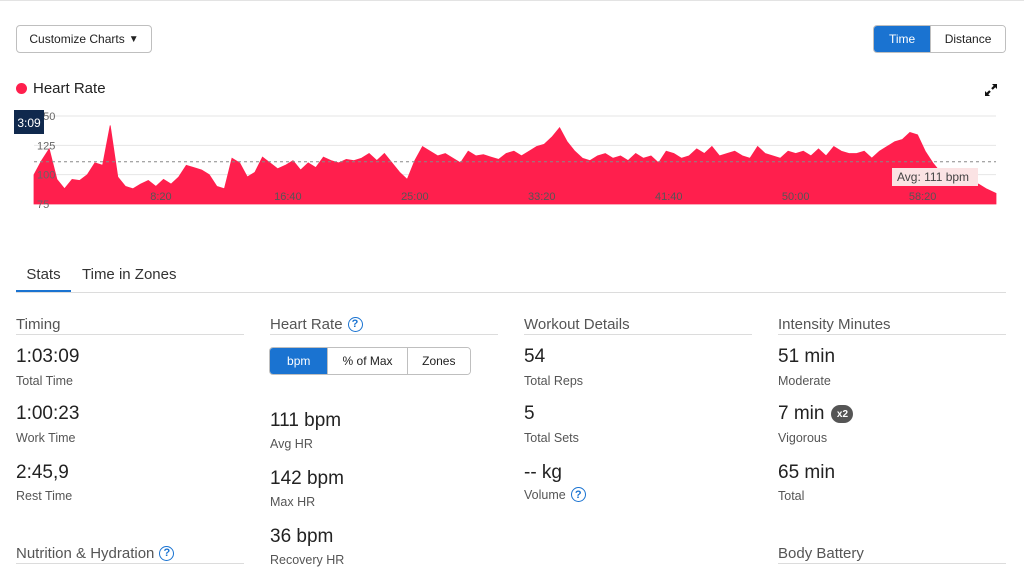 This screenshot has height=578, width=1024. I want to click on total-time-label: Total Time, so click(44, 381).